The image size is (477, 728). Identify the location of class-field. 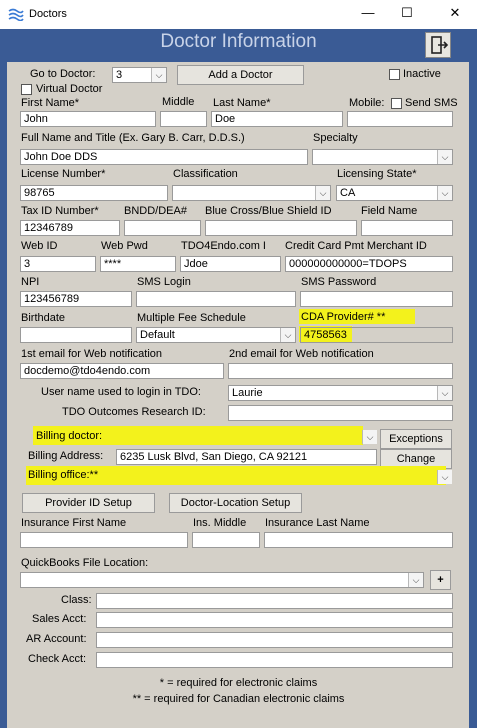
(274, 601).